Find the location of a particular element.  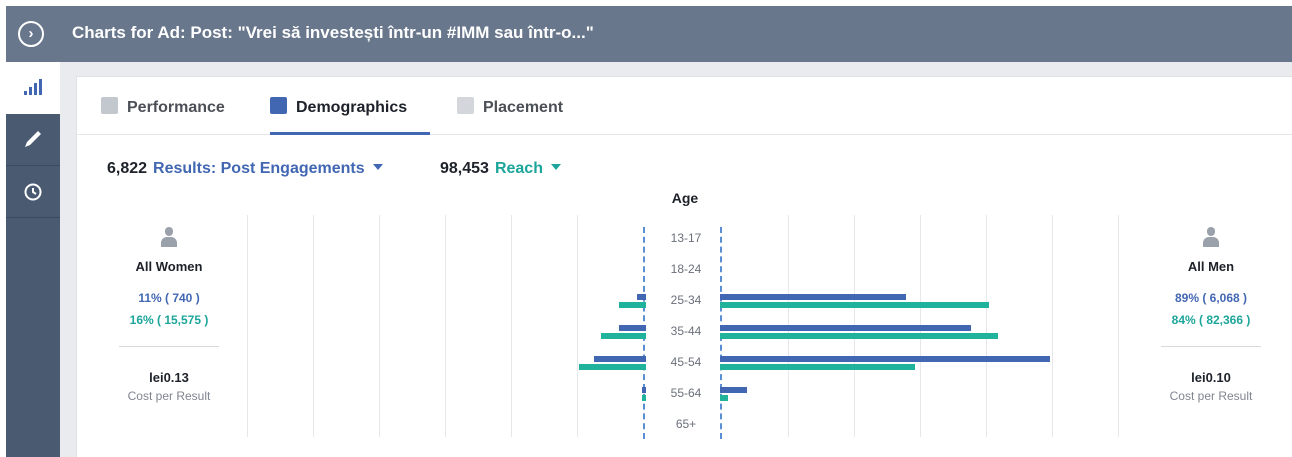

sidebar-item-charts is located at coordinates (33, 88).